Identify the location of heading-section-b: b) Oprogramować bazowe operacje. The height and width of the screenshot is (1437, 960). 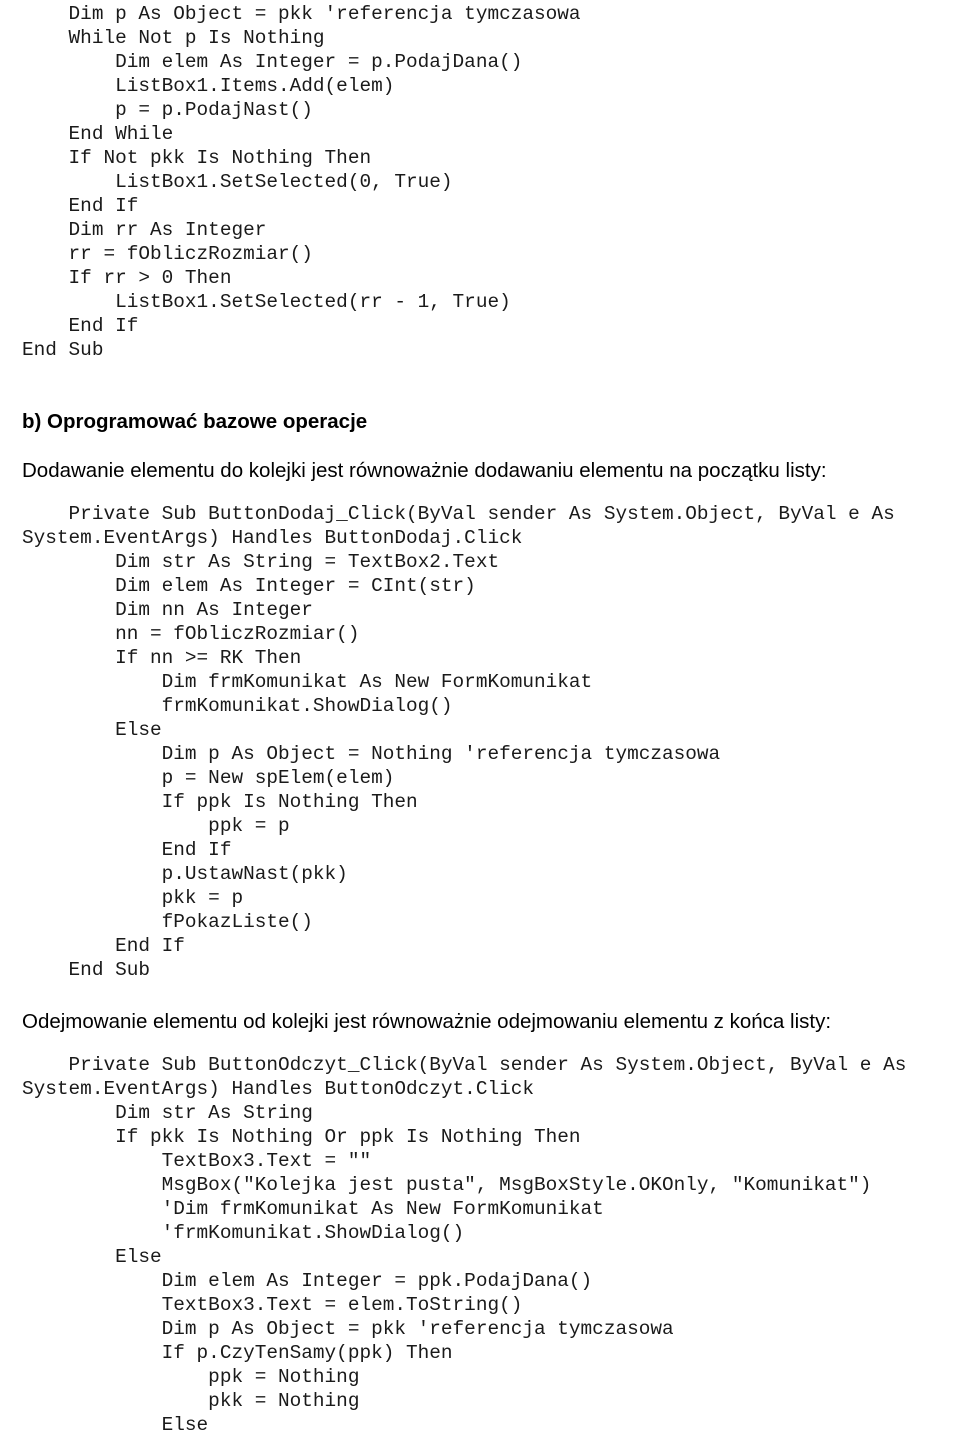
(195, 421).